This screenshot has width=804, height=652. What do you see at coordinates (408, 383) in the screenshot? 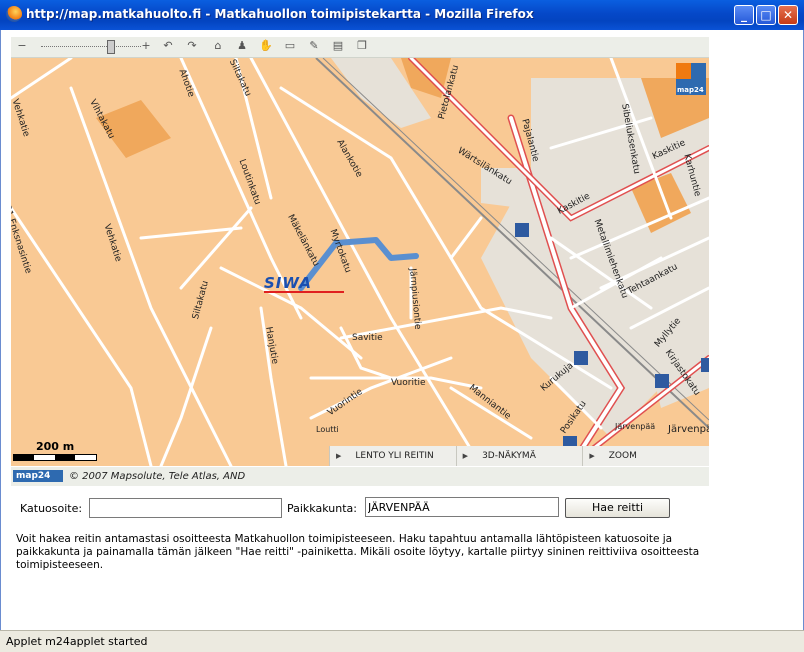
I see `street-label: Vuoritie` at bounding box center [408, 383].